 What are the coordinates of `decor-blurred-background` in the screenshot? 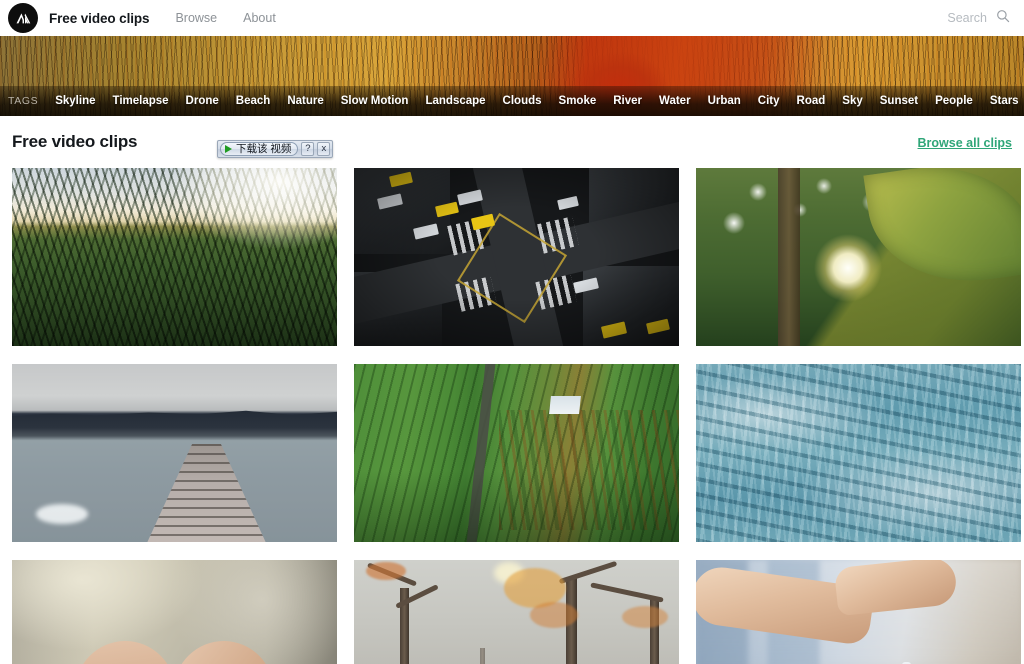 It's located at (174, 612).